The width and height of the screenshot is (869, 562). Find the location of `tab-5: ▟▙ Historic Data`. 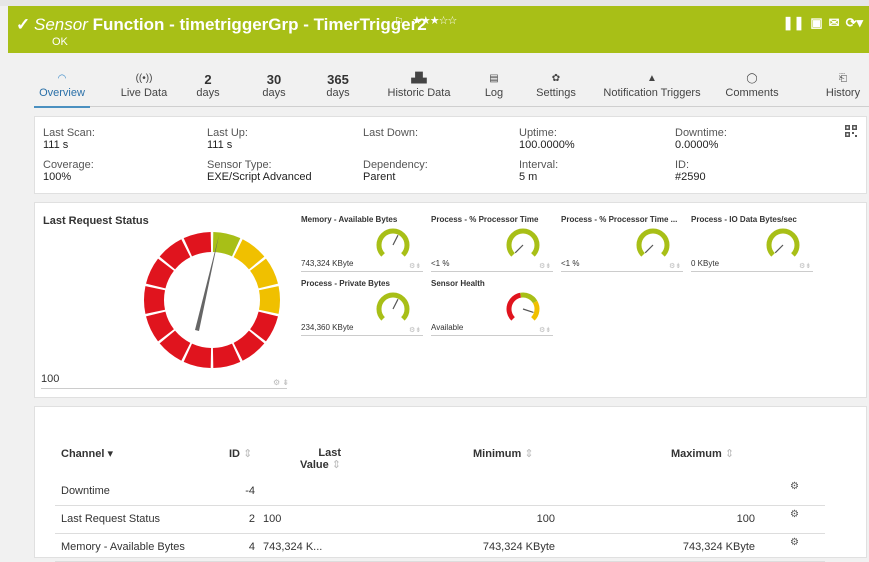

tab-5: ▟▙ Historic Data is located at coordinates (419, 89).